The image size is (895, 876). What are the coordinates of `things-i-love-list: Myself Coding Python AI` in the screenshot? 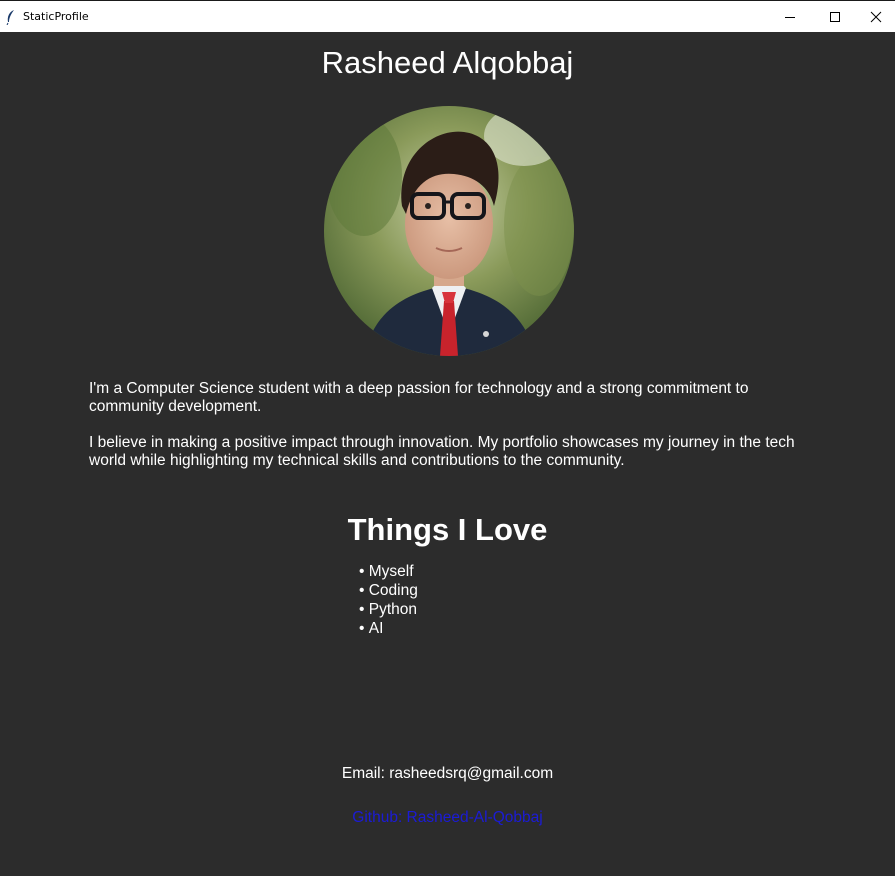 It's located at (388, 600).